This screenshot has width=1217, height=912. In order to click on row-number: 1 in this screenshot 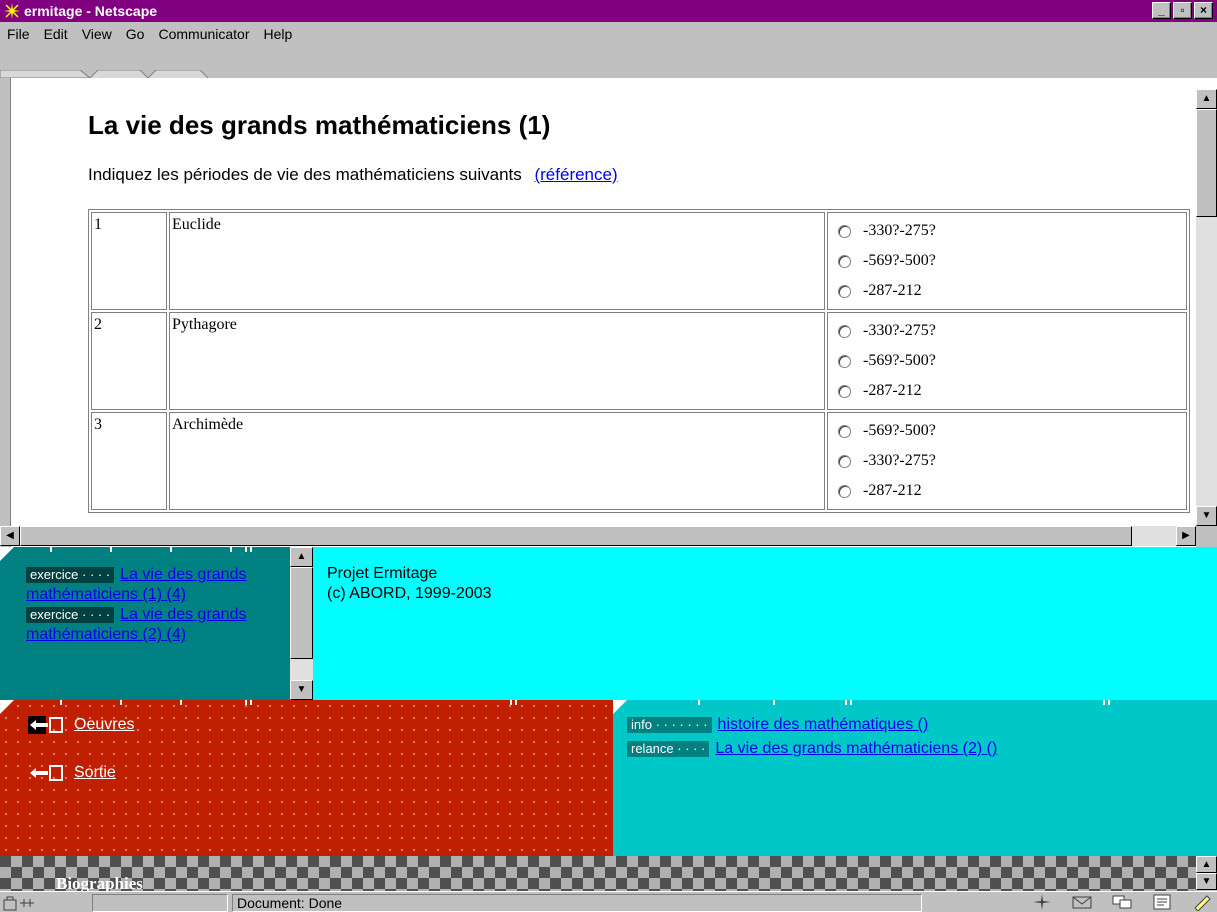, I will do `click(129, 261)`.